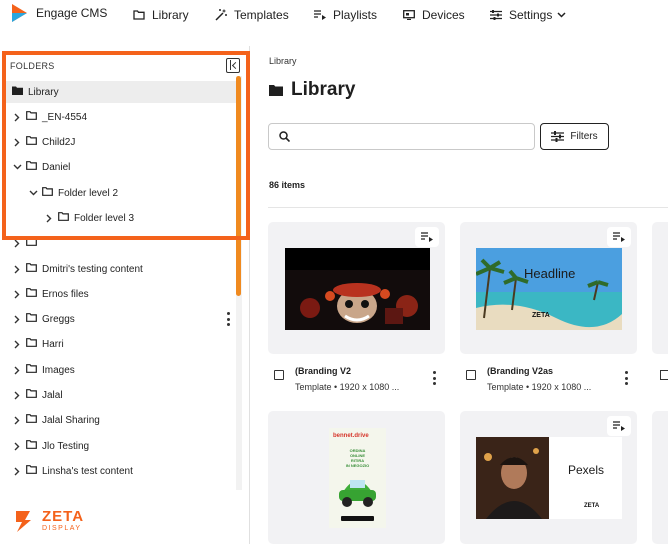 The image size is (668, 544). Describe the element at coordinates (52, 395) in the screenshot. I see `folder-tree-item-label: Jalal` at that location.